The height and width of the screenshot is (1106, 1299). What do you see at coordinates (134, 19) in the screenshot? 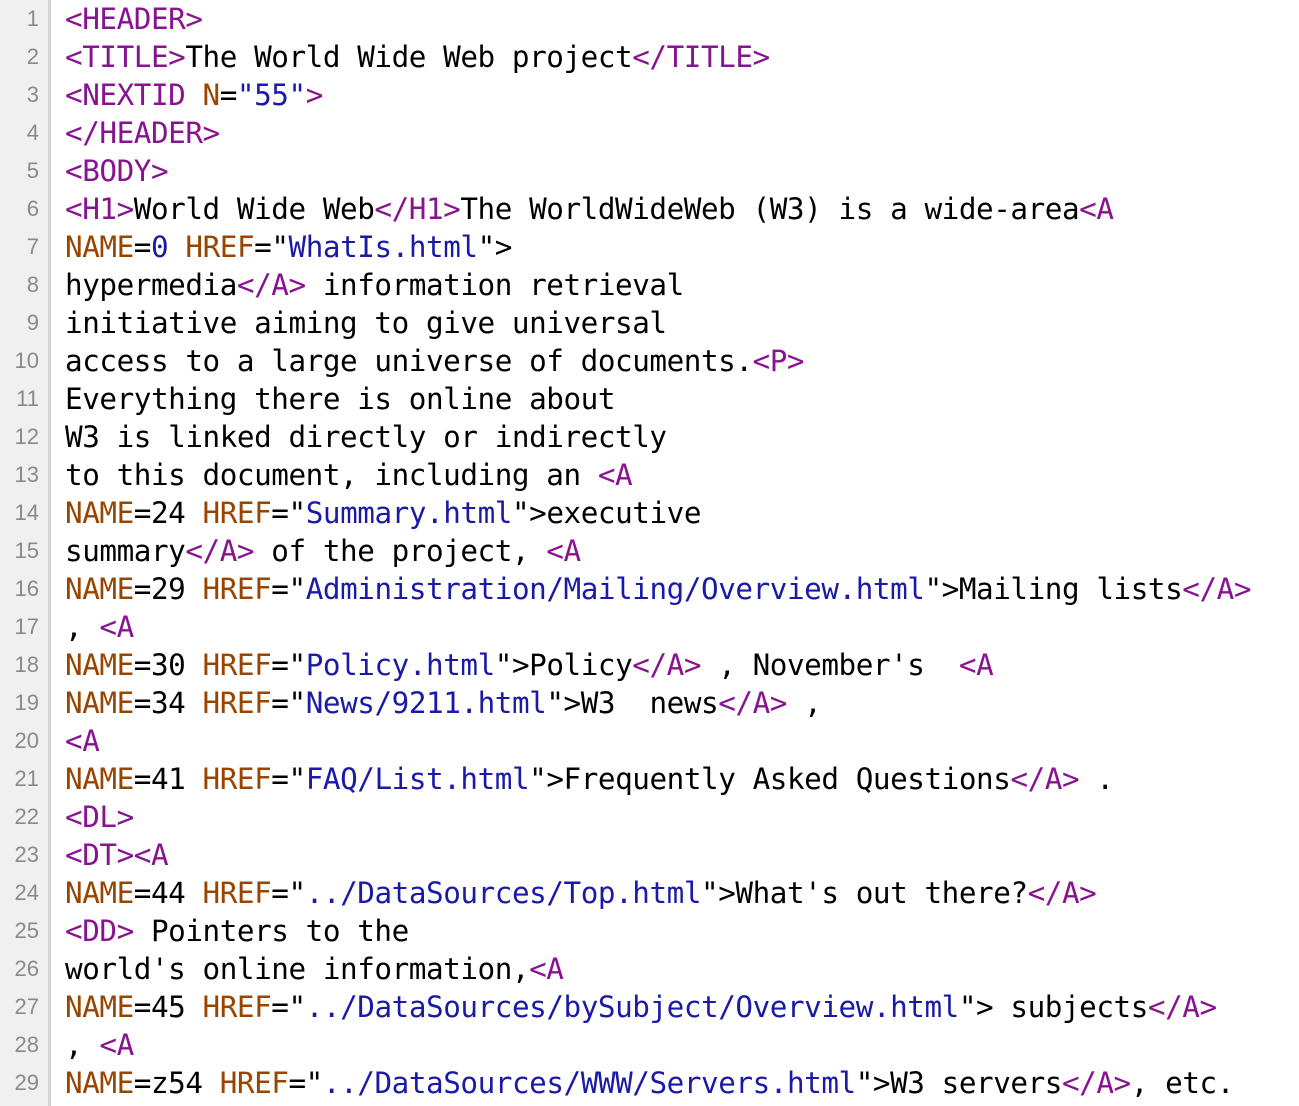
I see `html-tag-token: <HEADER>` at bounding box center [134, 19].